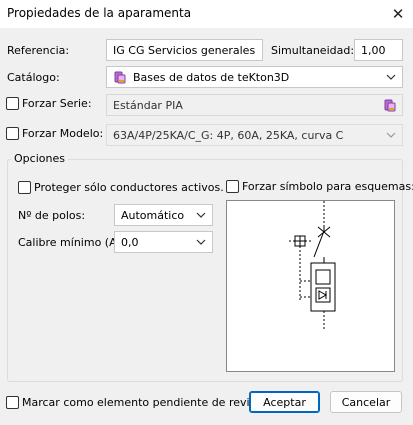  I want to click on breaker-symbol, so click(312, 265).